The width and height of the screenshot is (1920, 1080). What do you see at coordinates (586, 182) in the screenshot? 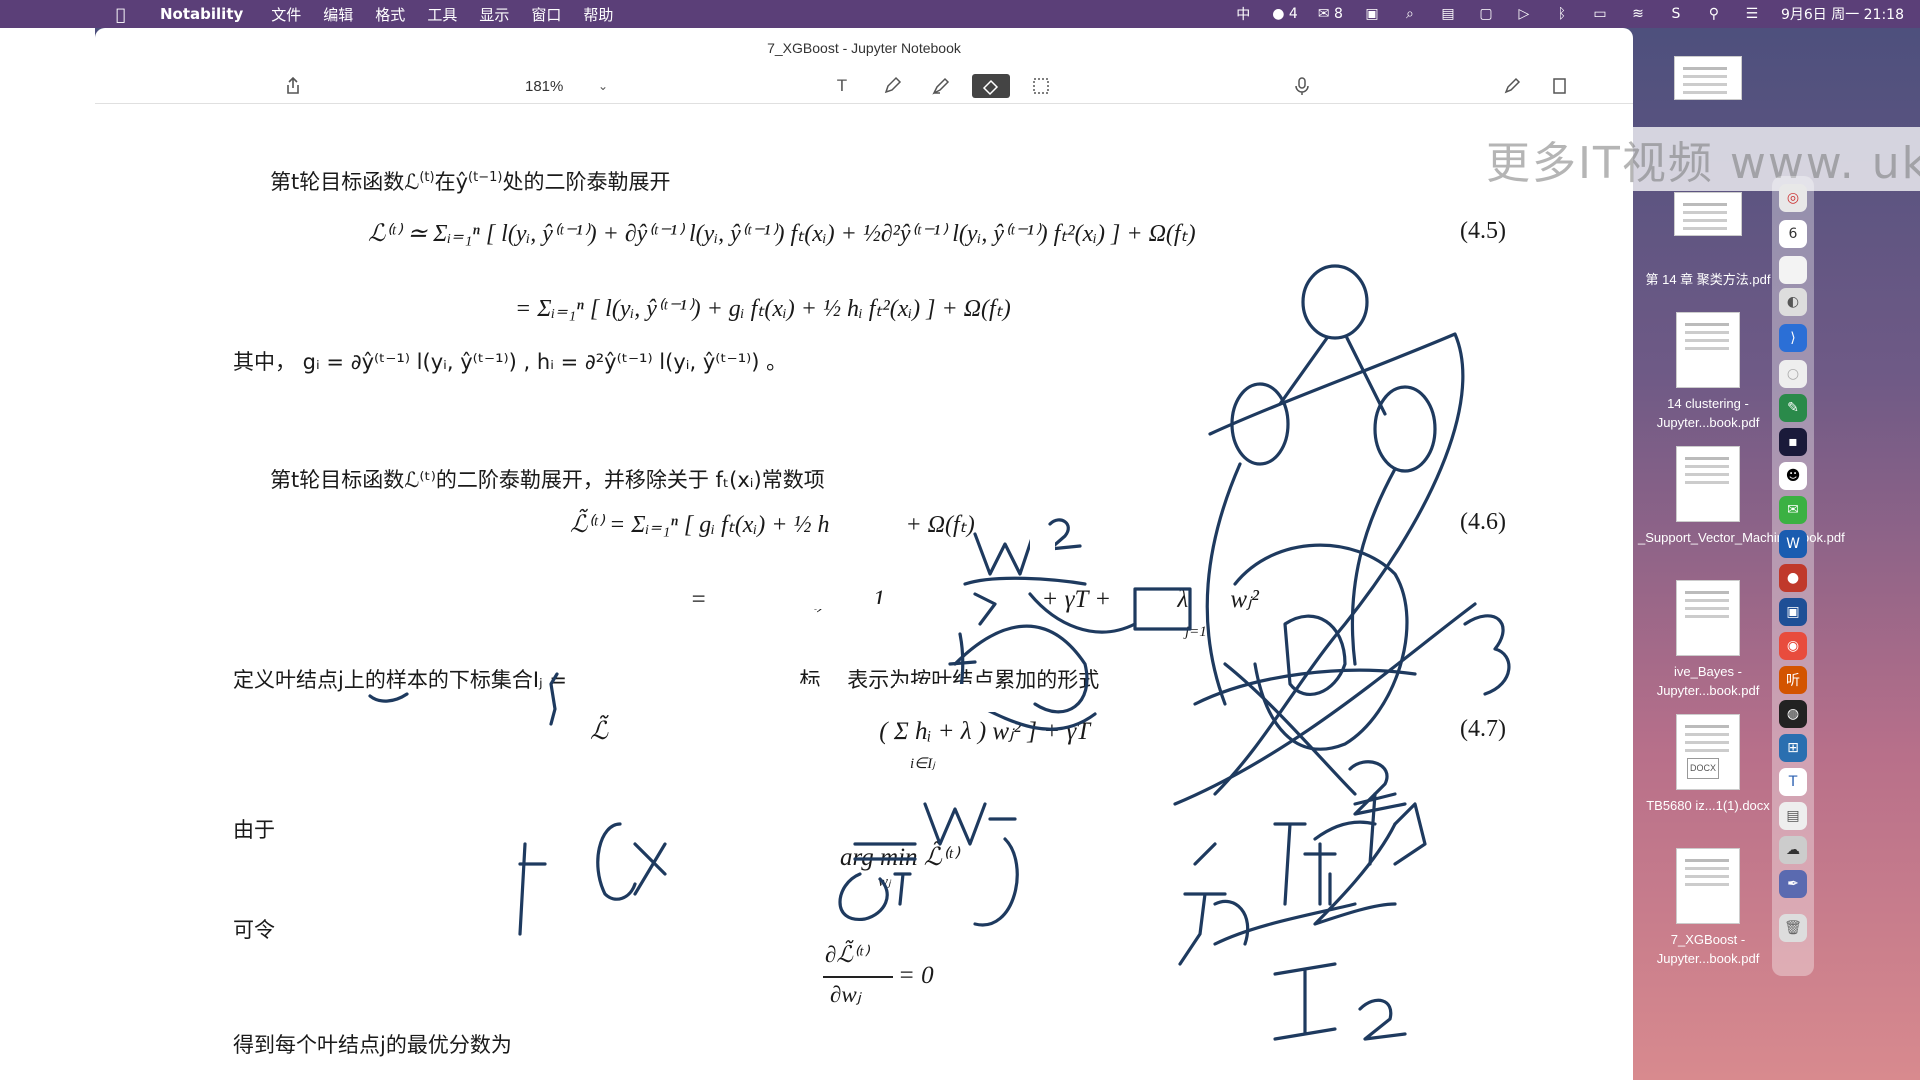
I see `taylor-heading-c: 处的二阶泰勒展开` at bounding box center [586, 182].